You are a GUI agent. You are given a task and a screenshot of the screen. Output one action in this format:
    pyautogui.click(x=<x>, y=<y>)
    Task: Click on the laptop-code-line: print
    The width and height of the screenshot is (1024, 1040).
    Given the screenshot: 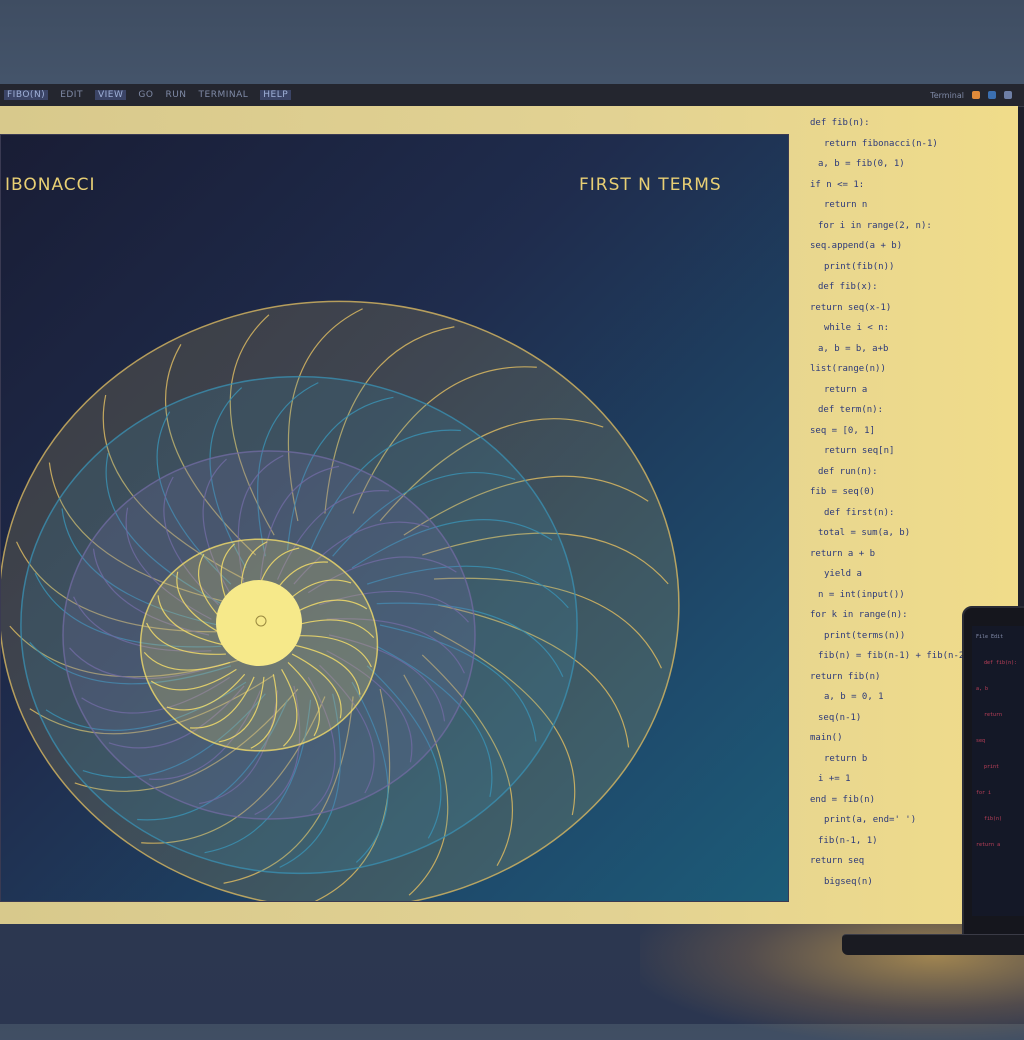 What is the action you would take?
    pyautogui.click(x=992, y=767)
    